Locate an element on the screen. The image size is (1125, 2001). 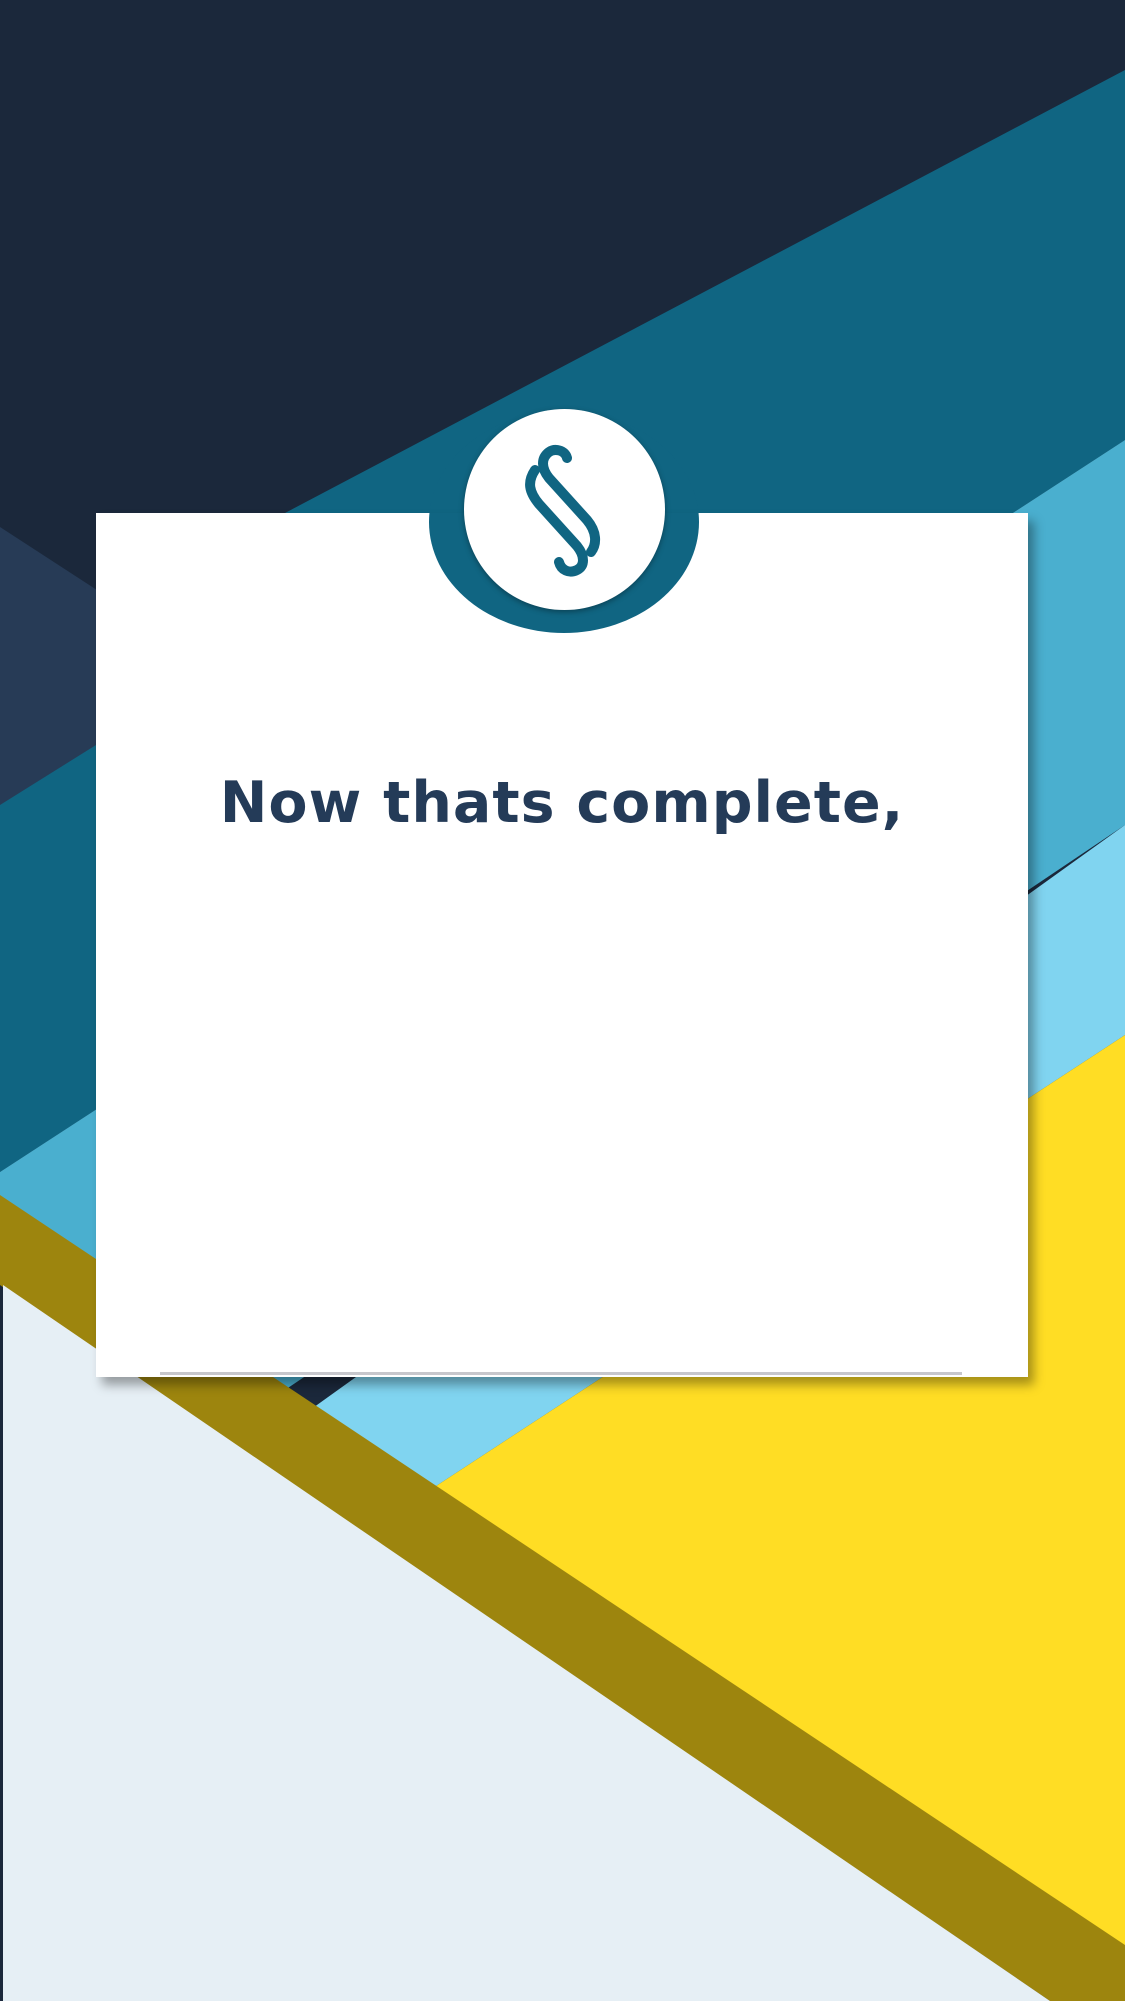
section-sign-icon is located at coordinates (562, 510).